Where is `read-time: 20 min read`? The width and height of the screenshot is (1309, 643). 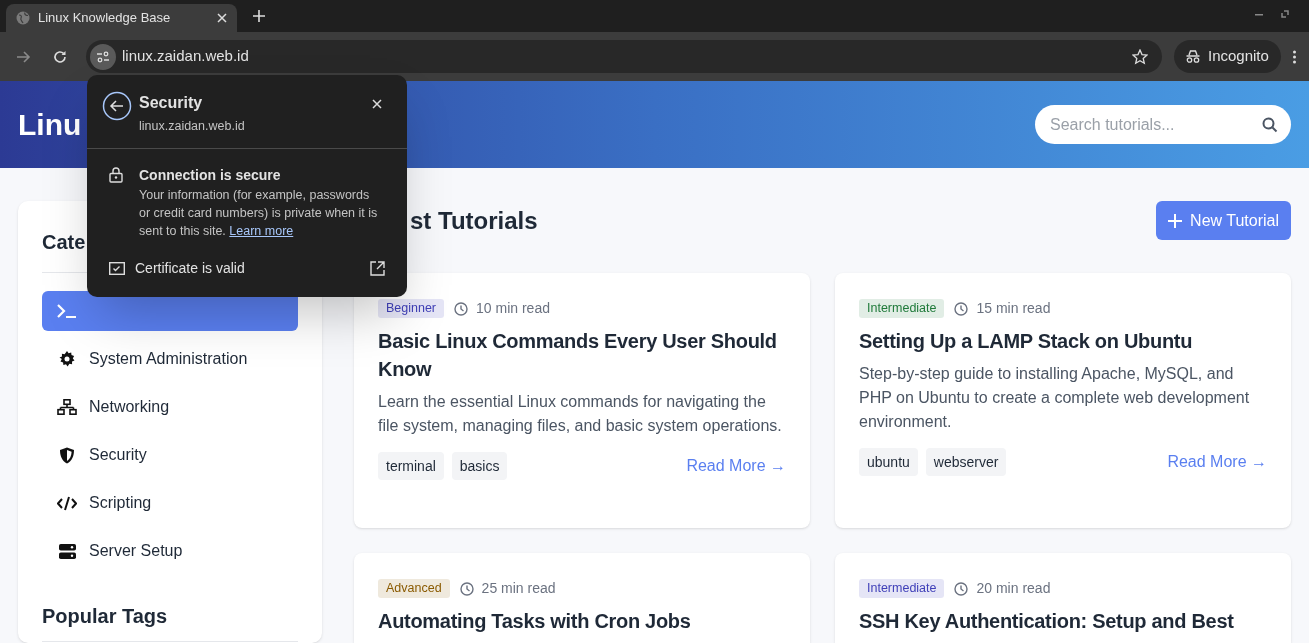
read-time: 20 min read is located at coordinates (1013, 588).